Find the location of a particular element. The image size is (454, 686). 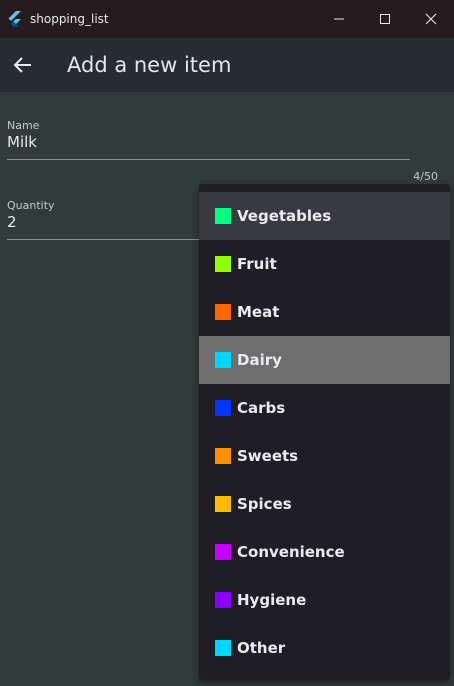

window-controls is located at coordinates (385, 19).